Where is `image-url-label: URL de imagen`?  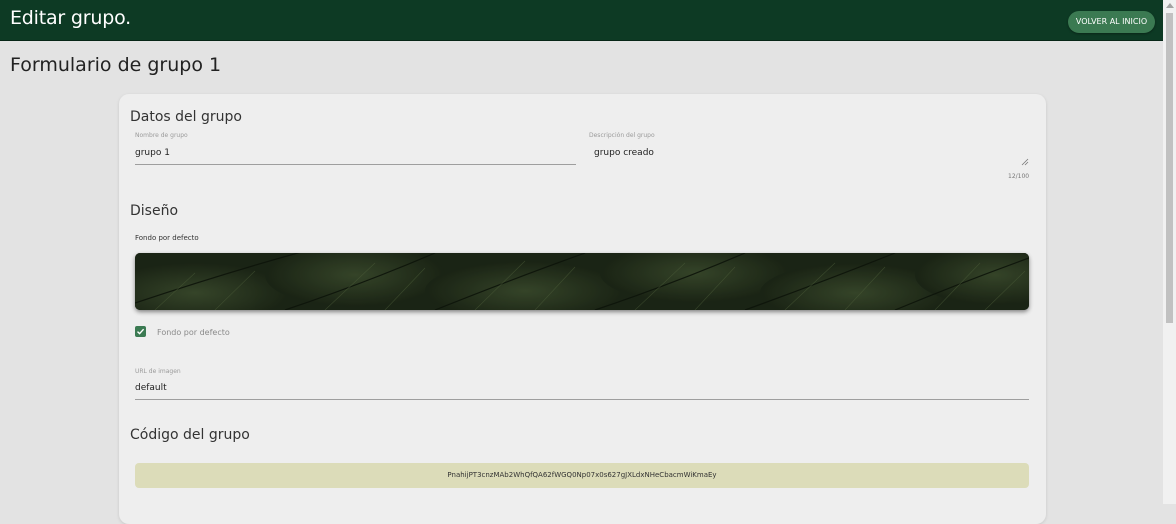
image-url-label: URL de imagen is located at coordinates (158, 371).